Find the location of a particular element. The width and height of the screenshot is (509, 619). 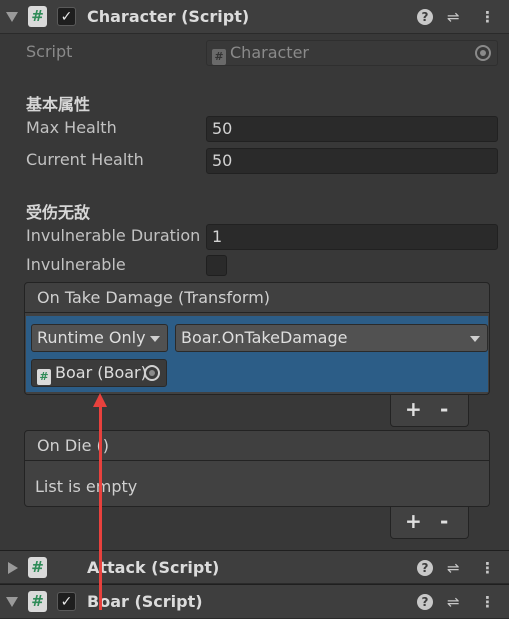

invulnerable-duration-label: Invulnerable Duration is located at coordinates (113, 235).